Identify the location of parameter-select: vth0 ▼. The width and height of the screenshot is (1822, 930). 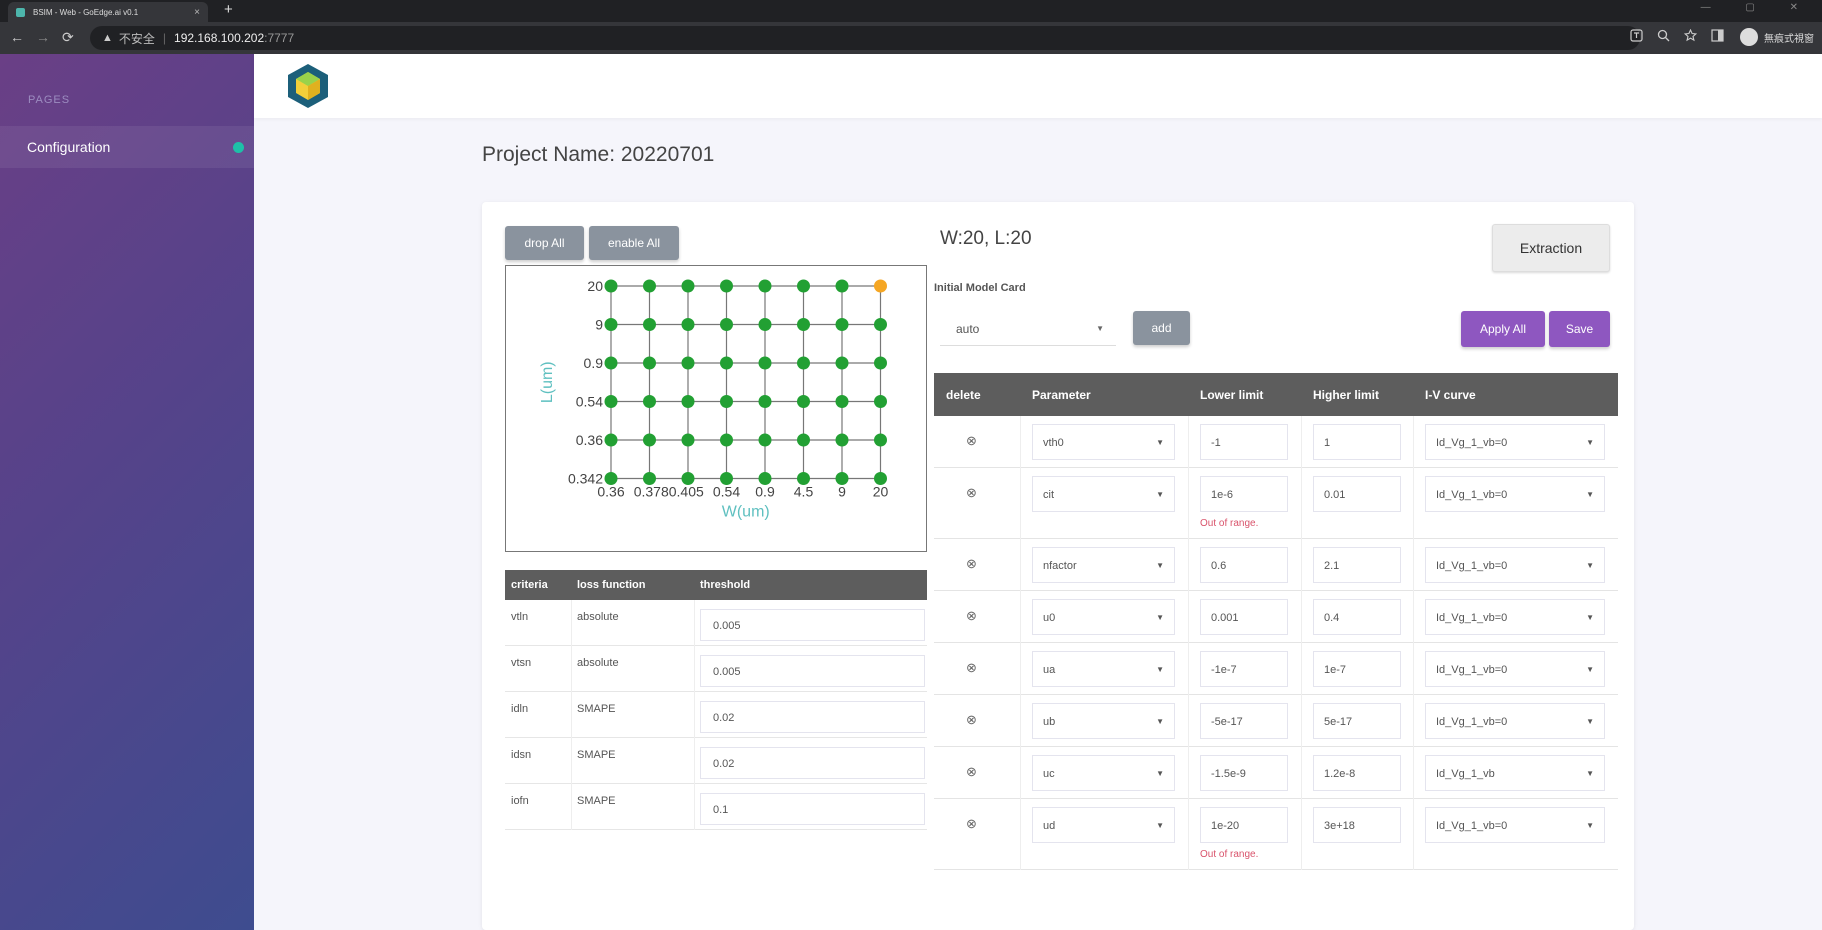
(1103, 442).